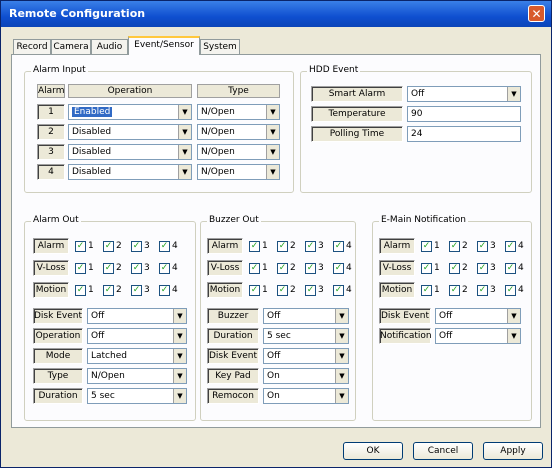 The height and width of the screenshot is (470, 554). What do you see at coordinates (478, 316) in the screenshot?
I see `email-disk-event-select: Off ▼` at bounding box center [478, 316].